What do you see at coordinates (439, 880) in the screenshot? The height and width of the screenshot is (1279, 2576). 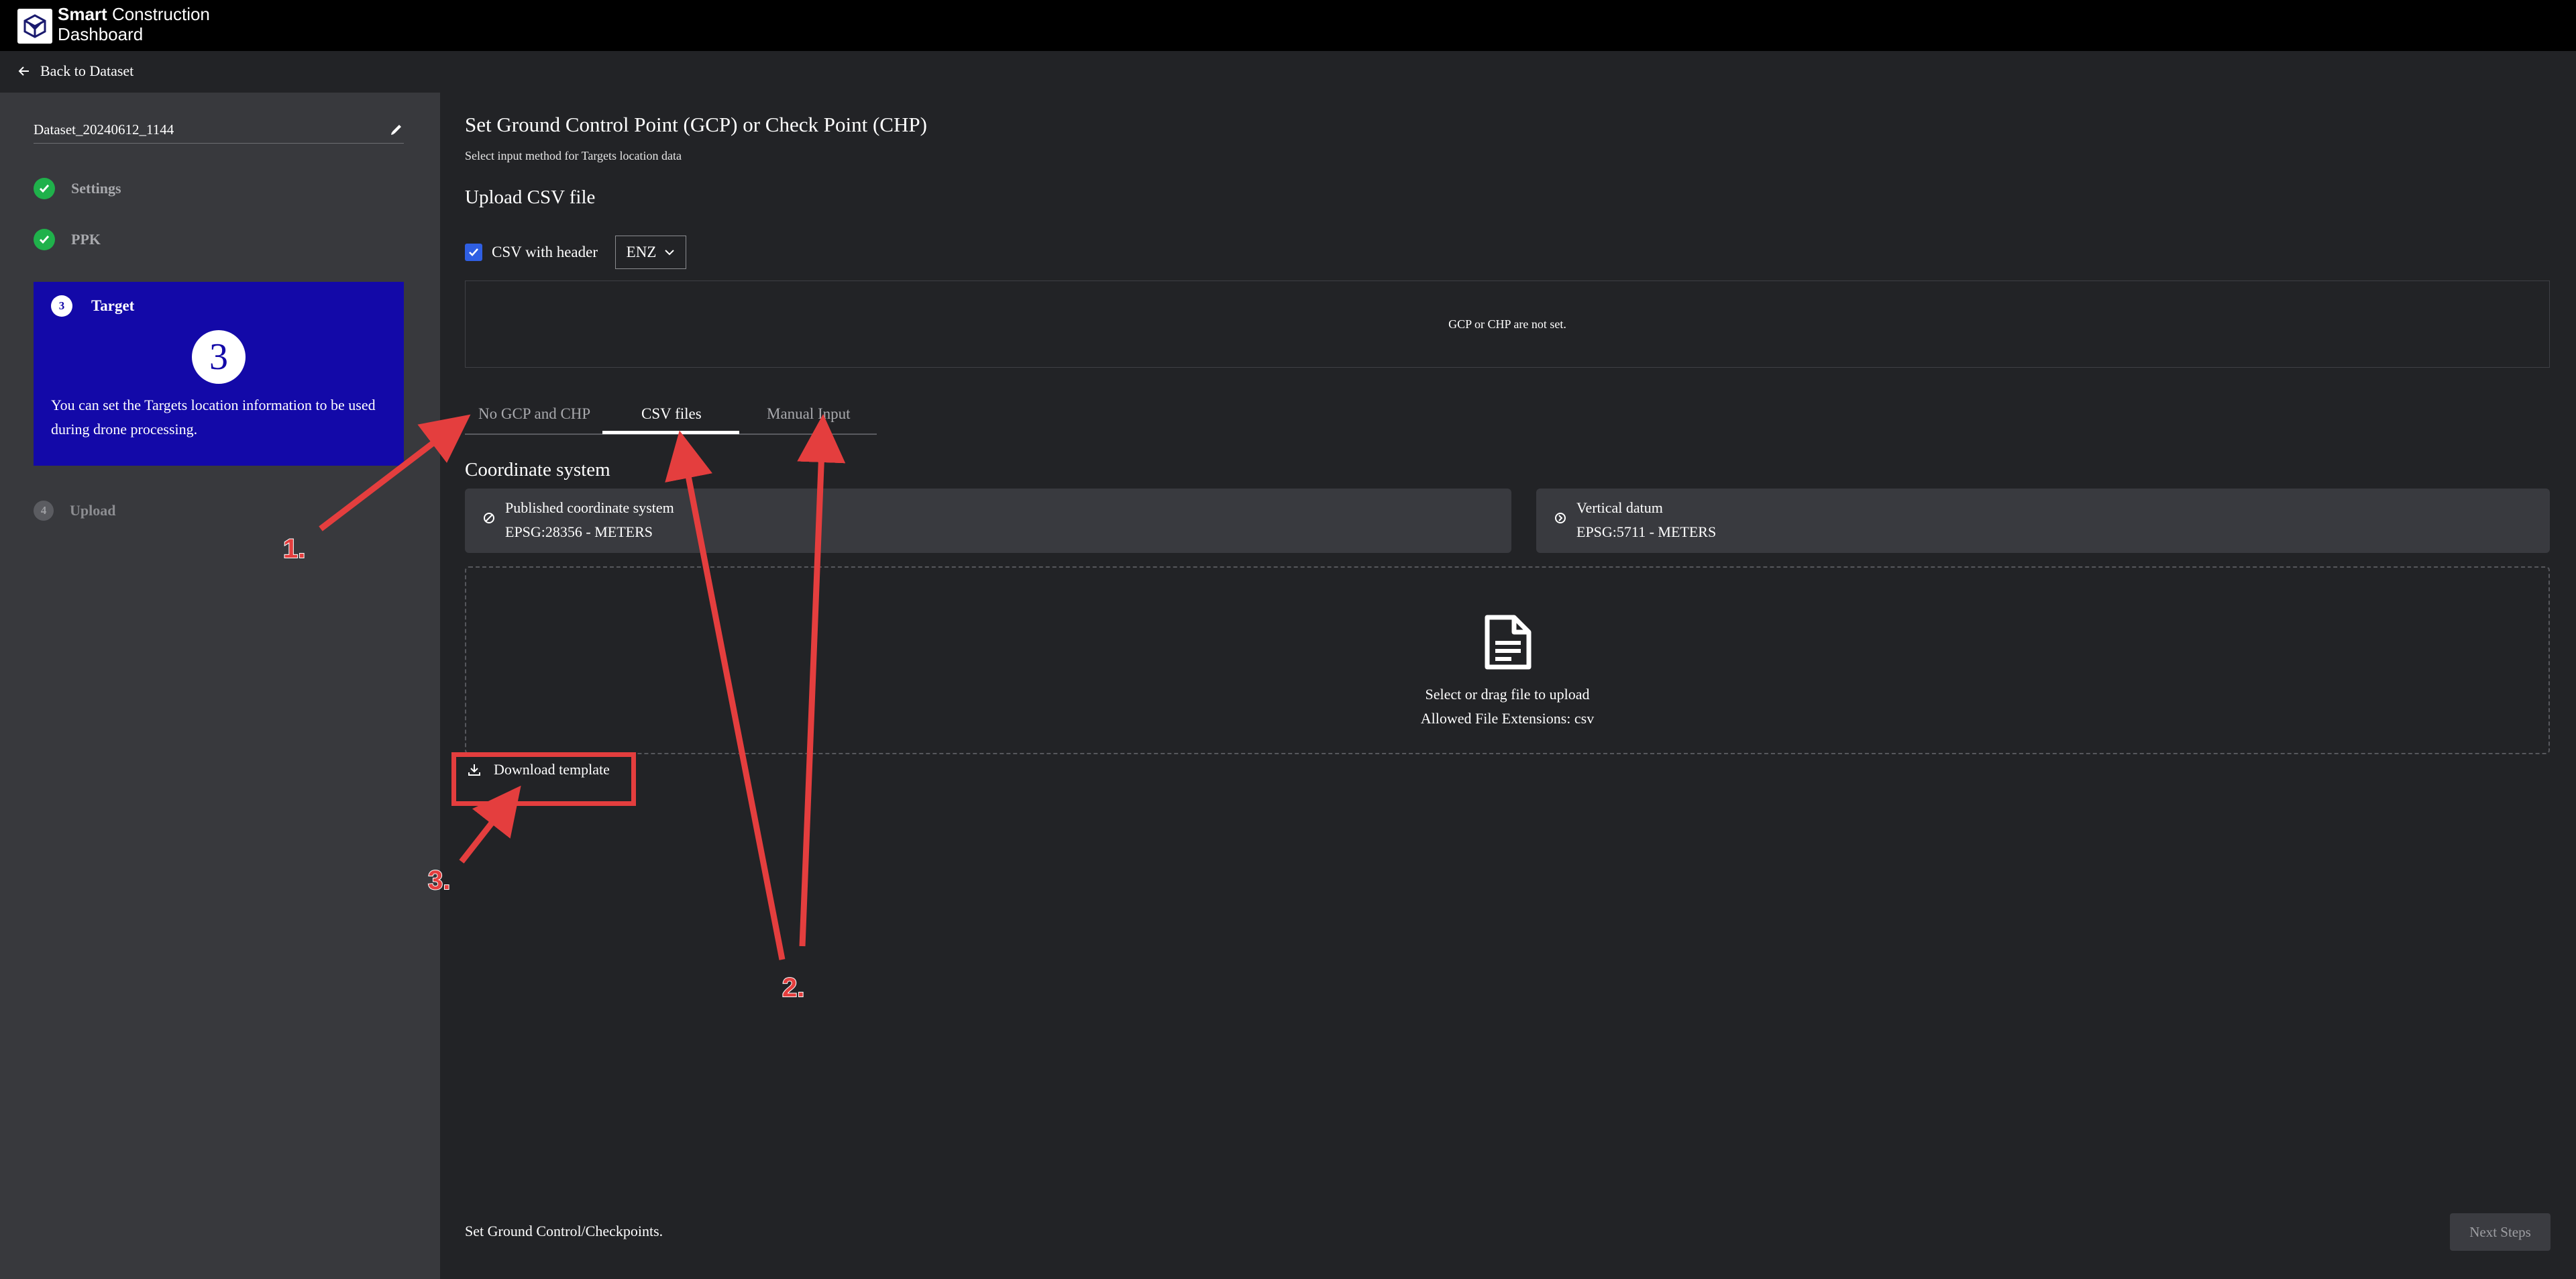 I see `annotation-label-3: 3.` at bounding box center [439, 880].